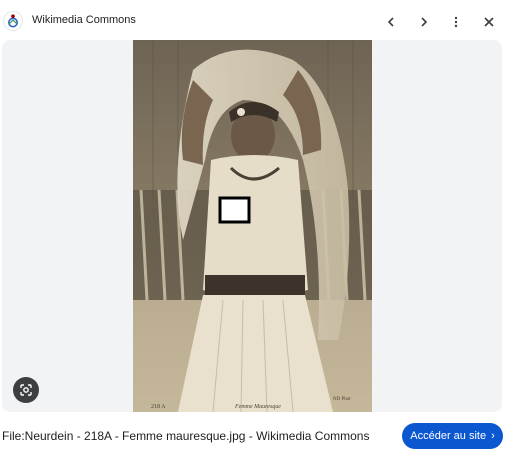  I want to click on previous-button, so click(391, 22).